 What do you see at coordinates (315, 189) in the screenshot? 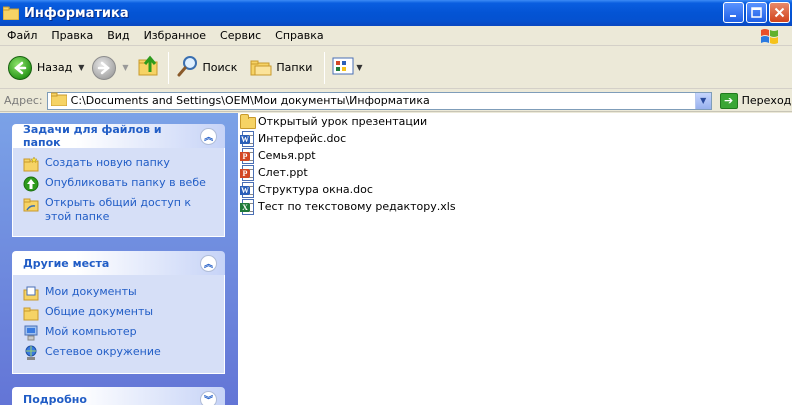
I see `file-name: Структура окна.doc` at bounding box center [315, 189].